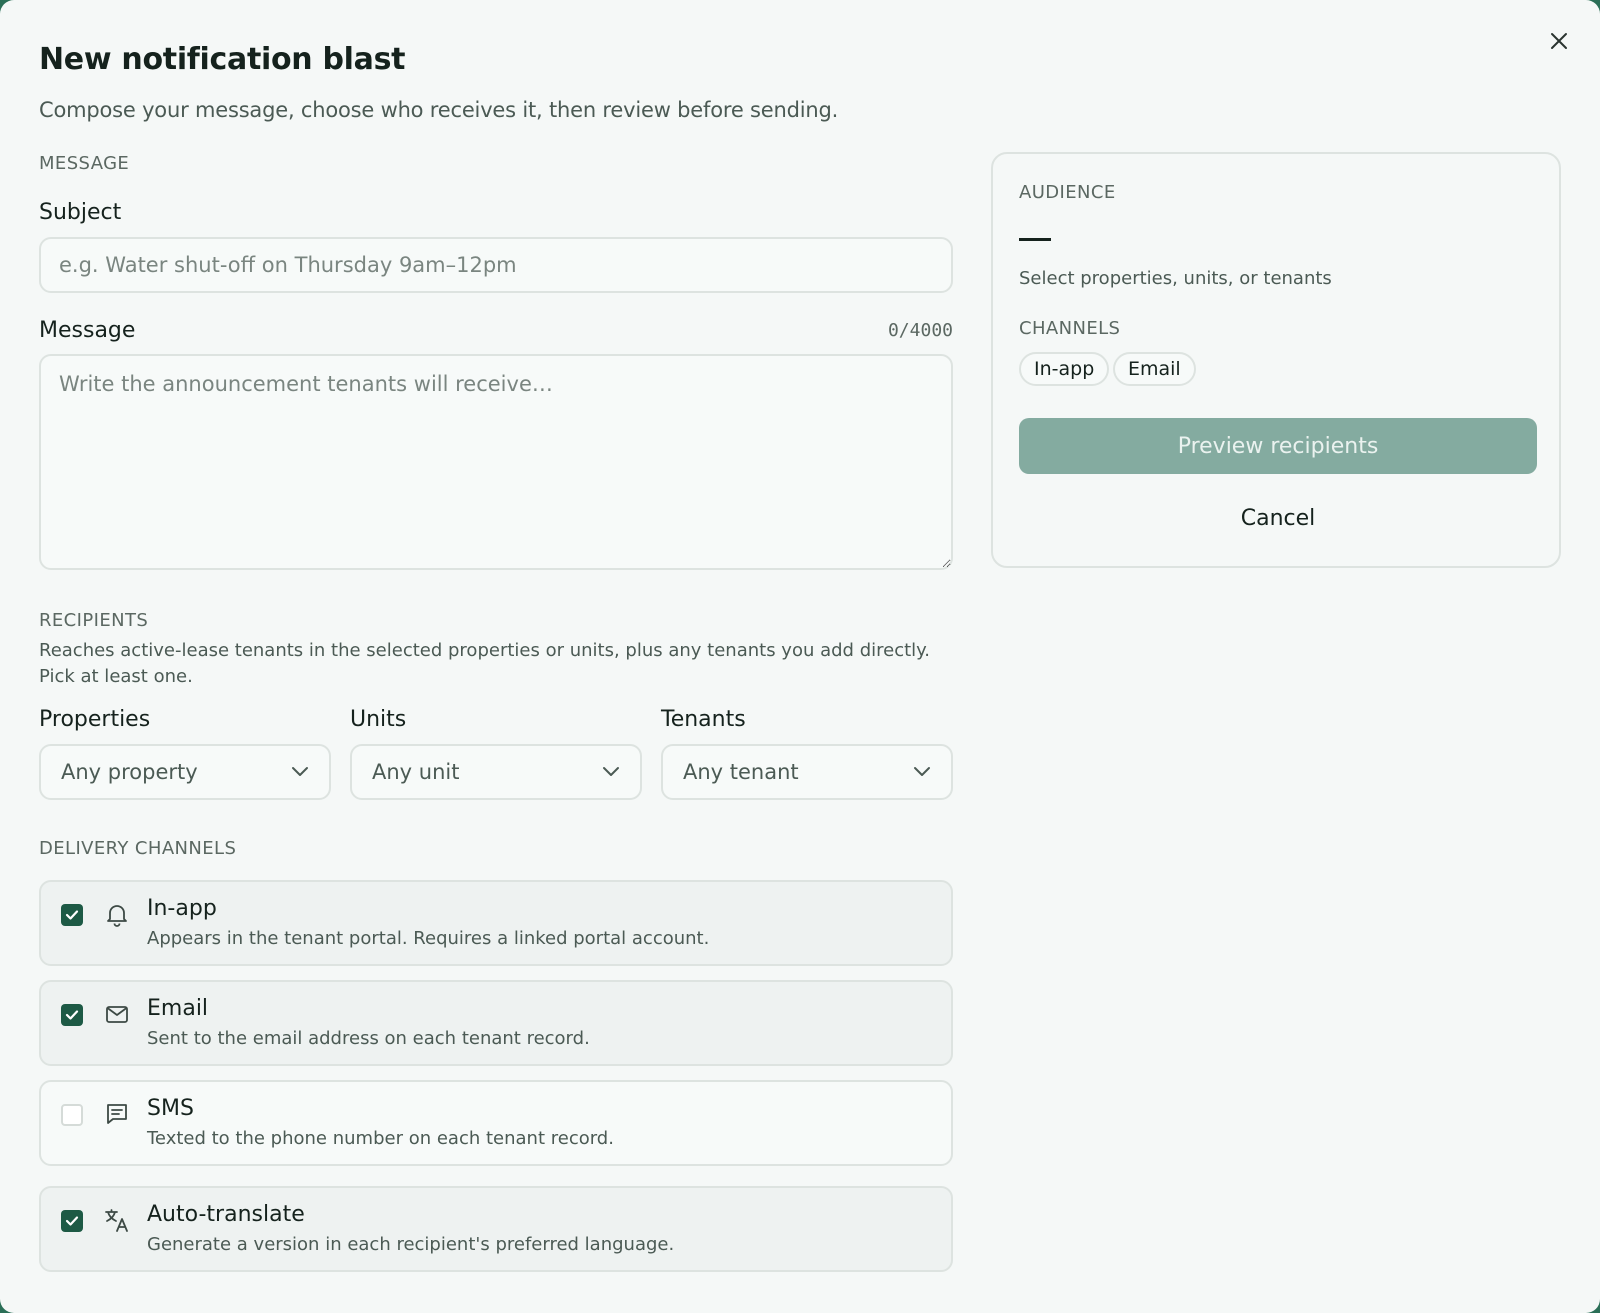 This screenshot has width=1600, height=1313. I want to click on properties-select: Any property, so click(185, 772).